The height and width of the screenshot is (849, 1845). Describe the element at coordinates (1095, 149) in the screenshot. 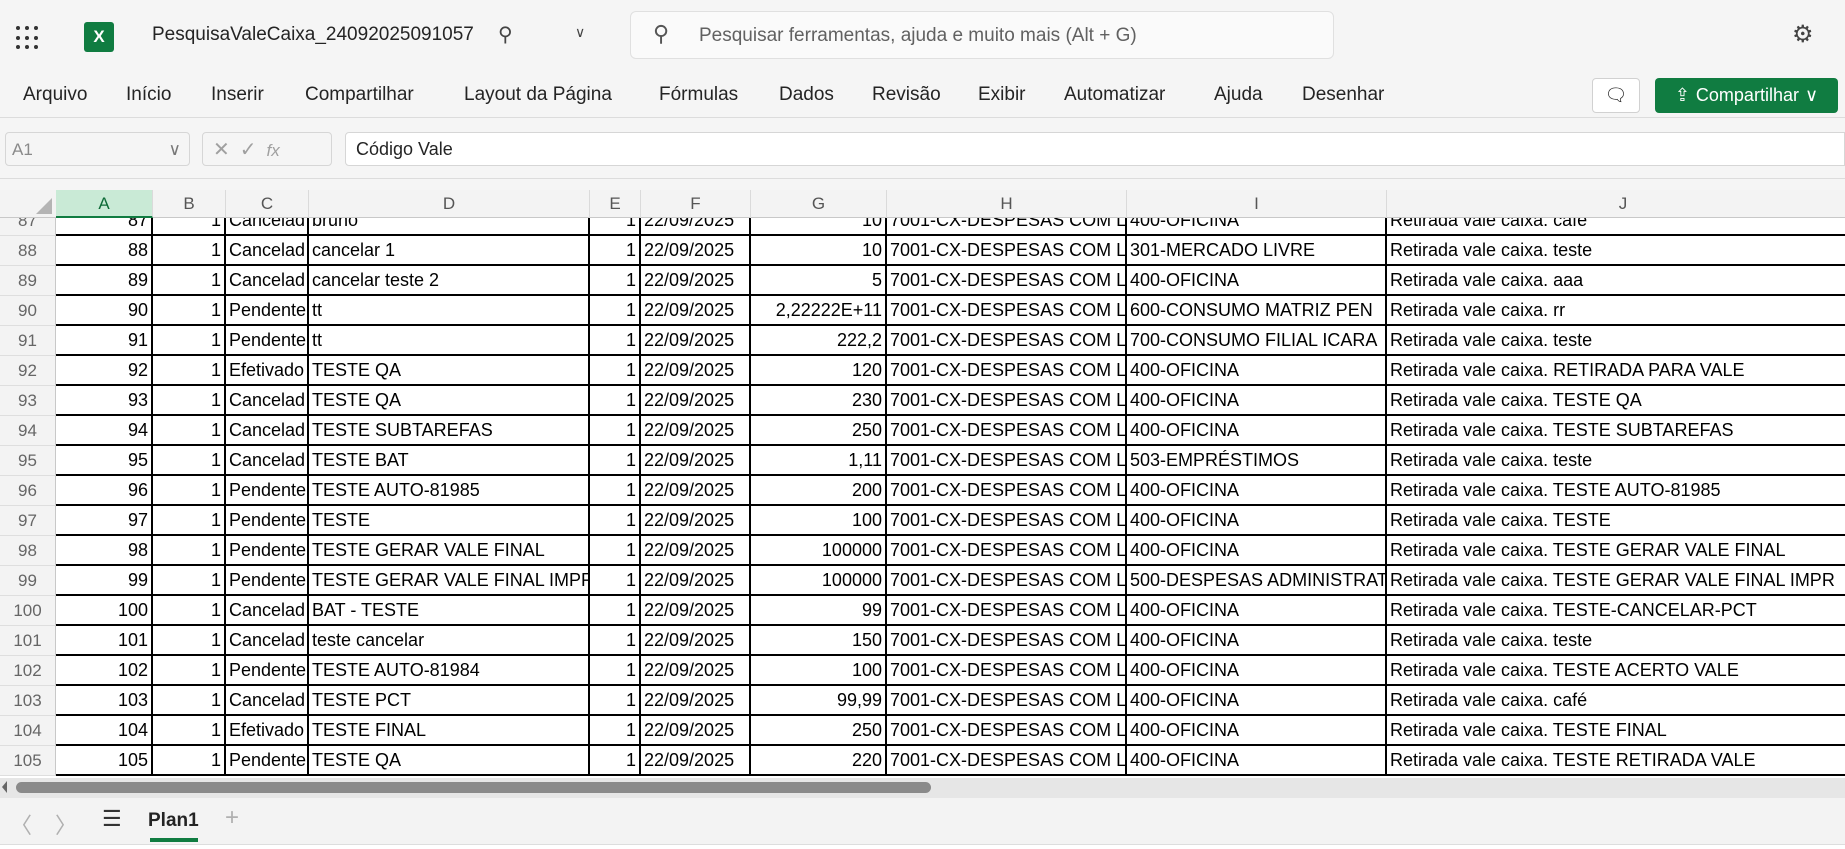

I see `formula-input: Código Vale` at that location.